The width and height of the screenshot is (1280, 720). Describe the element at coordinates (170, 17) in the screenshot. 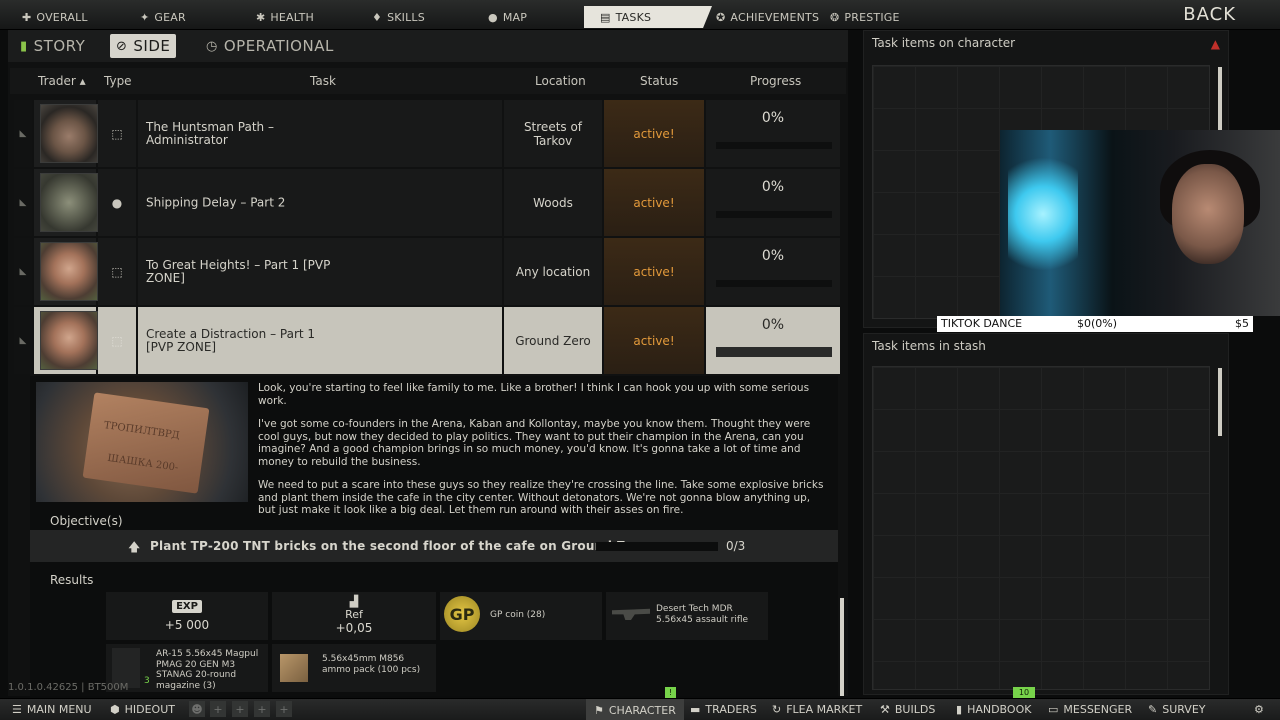

I see `tab-gear-label: GEAR` at that location.